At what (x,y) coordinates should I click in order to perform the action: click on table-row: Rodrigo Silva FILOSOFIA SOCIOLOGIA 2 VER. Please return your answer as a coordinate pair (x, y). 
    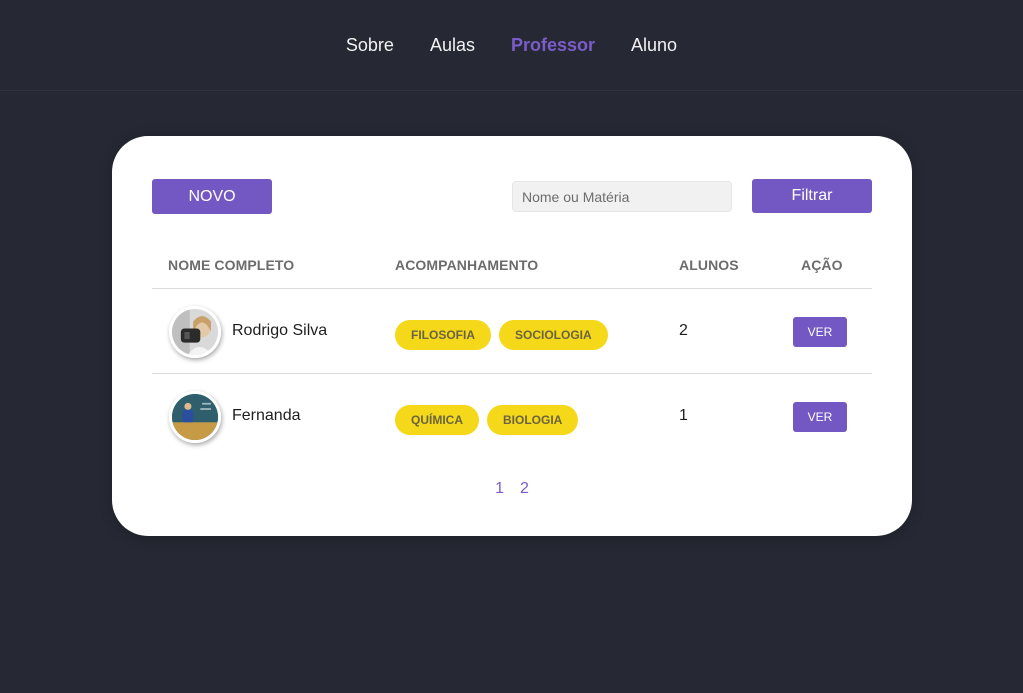
    Looking at the image, I should click on (512, 331).